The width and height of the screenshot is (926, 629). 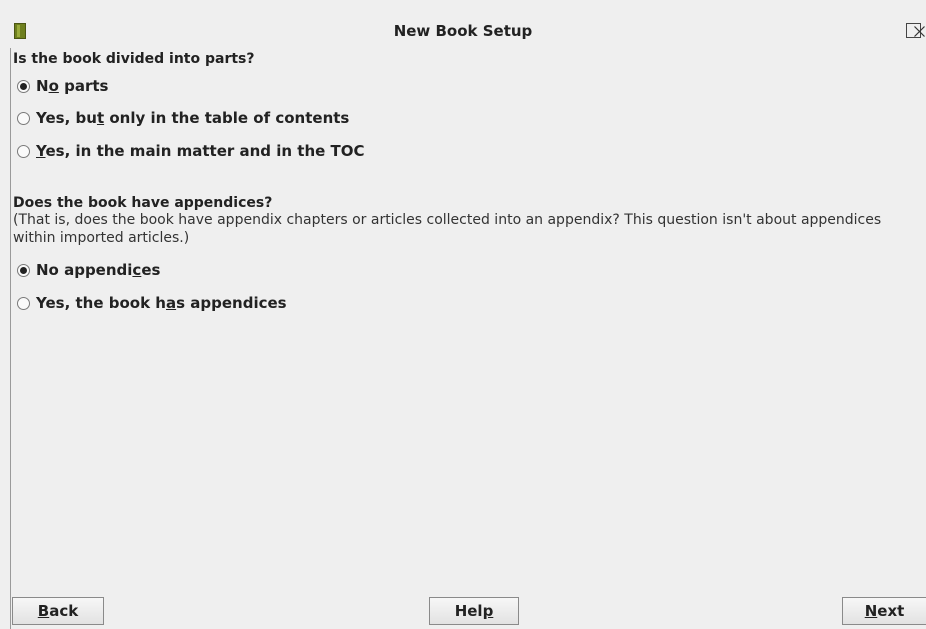 I want to click on radio-toc-only: Yes, but only in the table of contents, so click(x=183, y=118).